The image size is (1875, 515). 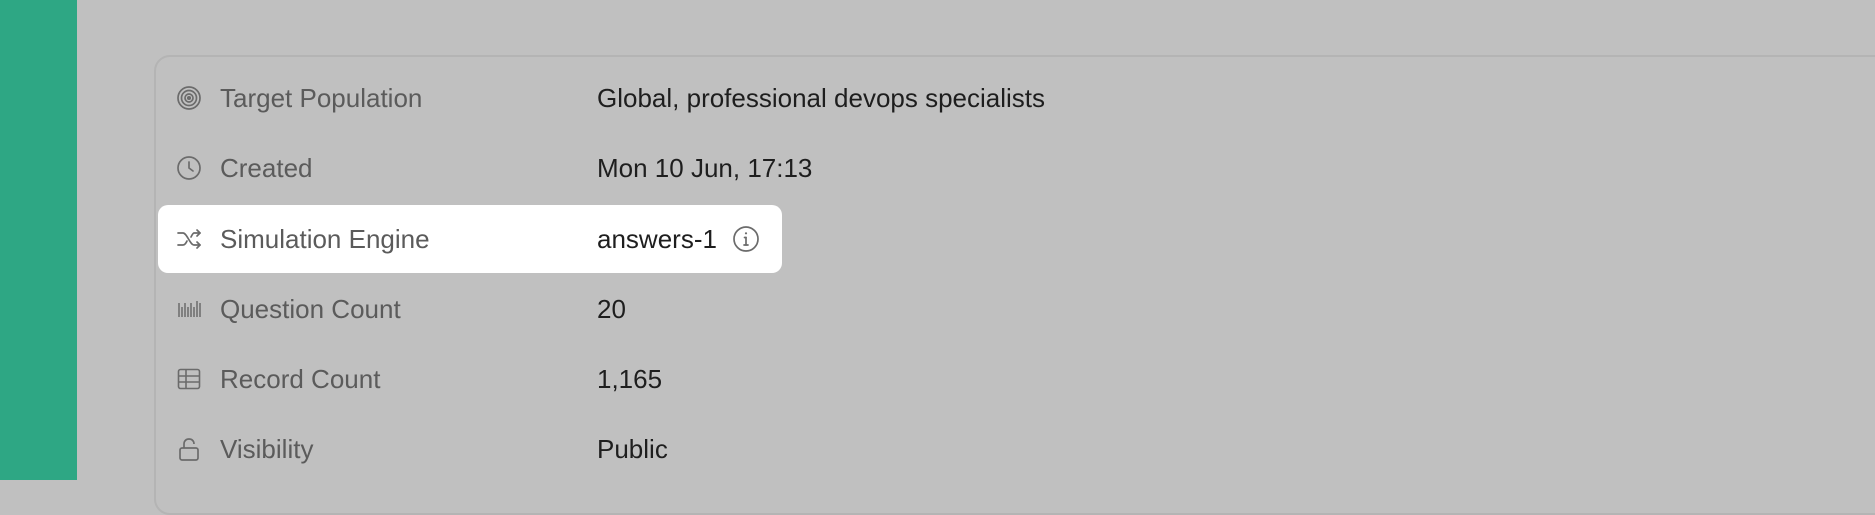 I want to click on detail-row-simulation-engine: Simulation Engine answers-1, so click(x=470, y=239).